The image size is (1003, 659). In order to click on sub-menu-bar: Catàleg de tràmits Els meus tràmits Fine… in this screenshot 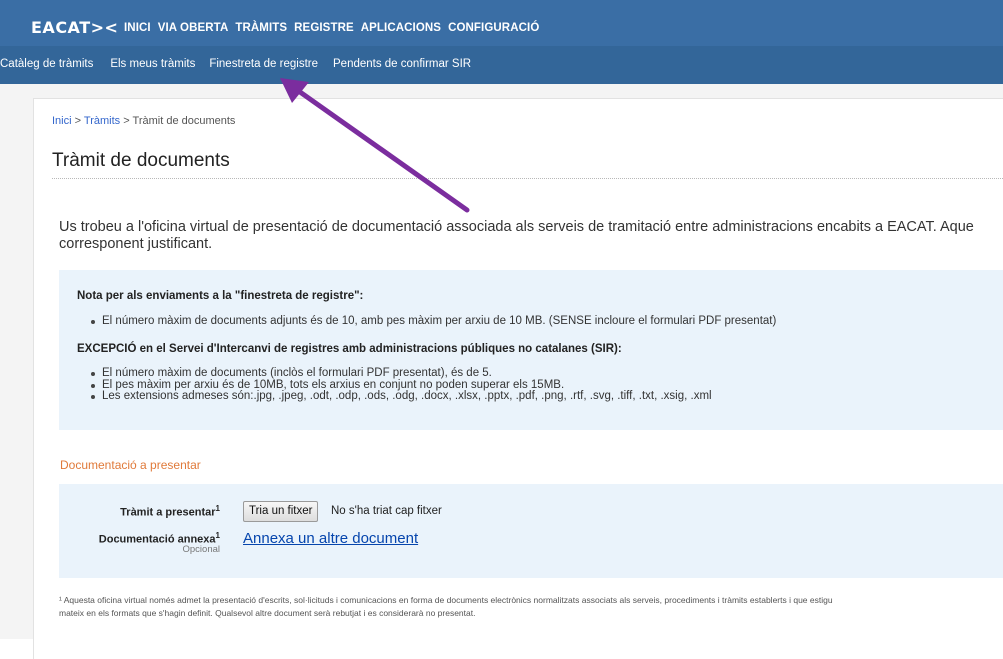, I will do `click(501, 65)`.